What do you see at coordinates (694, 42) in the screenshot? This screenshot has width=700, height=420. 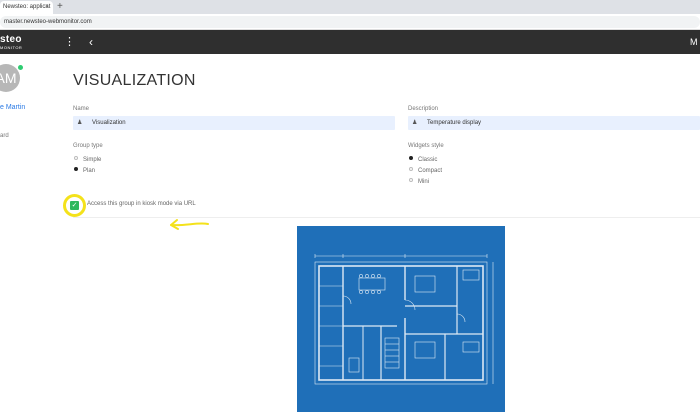 I see `header-user-initial: M` at bounding box center [694, 42].